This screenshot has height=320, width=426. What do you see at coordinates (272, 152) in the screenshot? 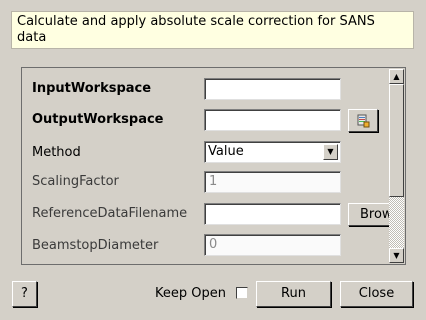
I see `method-select: Value ▼` at bounding box center [272, 152].